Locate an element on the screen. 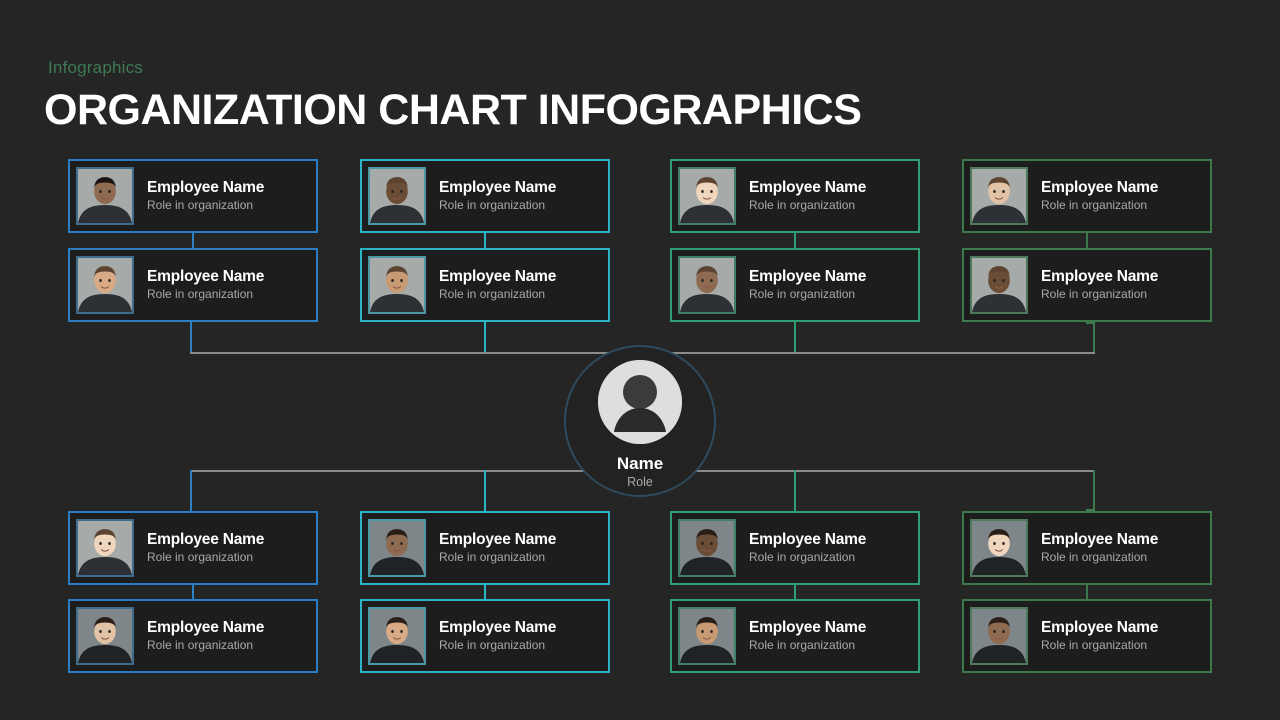 This screenshot has width=1280, height=720. person-avatar-icon is located at coordinates (640, 402).